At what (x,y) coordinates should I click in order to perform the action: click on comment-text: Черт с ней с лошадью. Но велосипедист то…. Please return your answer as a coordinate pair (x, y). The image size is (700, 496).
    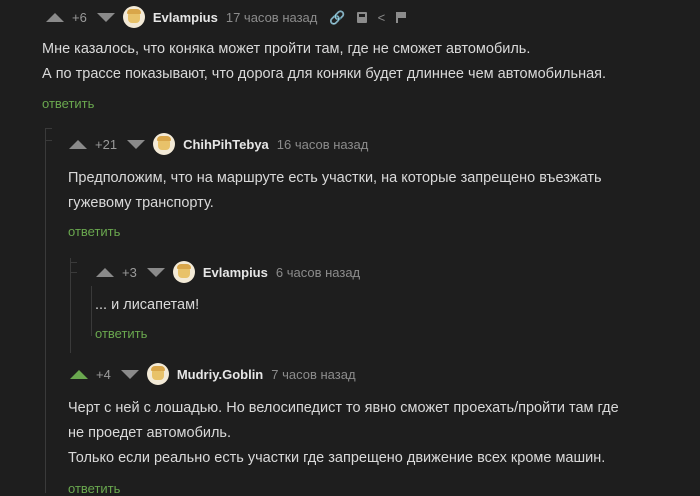
    Looking at the image, I should click on (343, 433).